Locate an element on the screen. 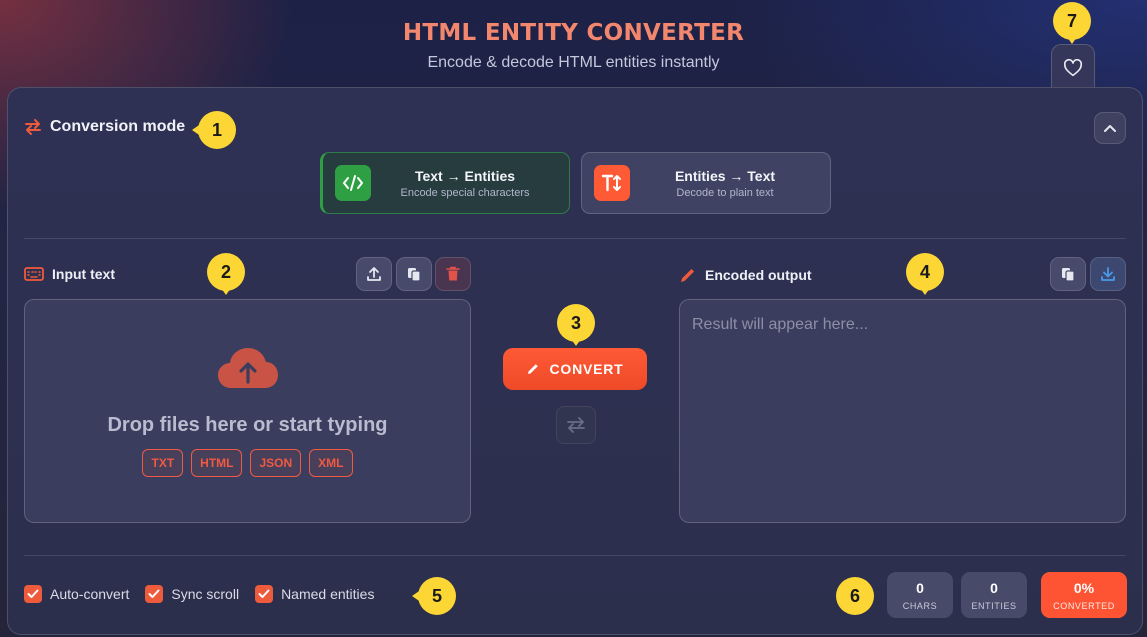 This screenshot has width=1147, height=637. stat-label: ENTITIES is located at coordinates (994, 605).